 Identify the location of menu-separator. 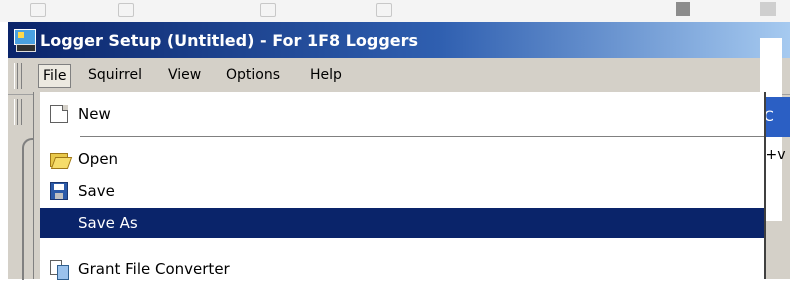
(422, 137).